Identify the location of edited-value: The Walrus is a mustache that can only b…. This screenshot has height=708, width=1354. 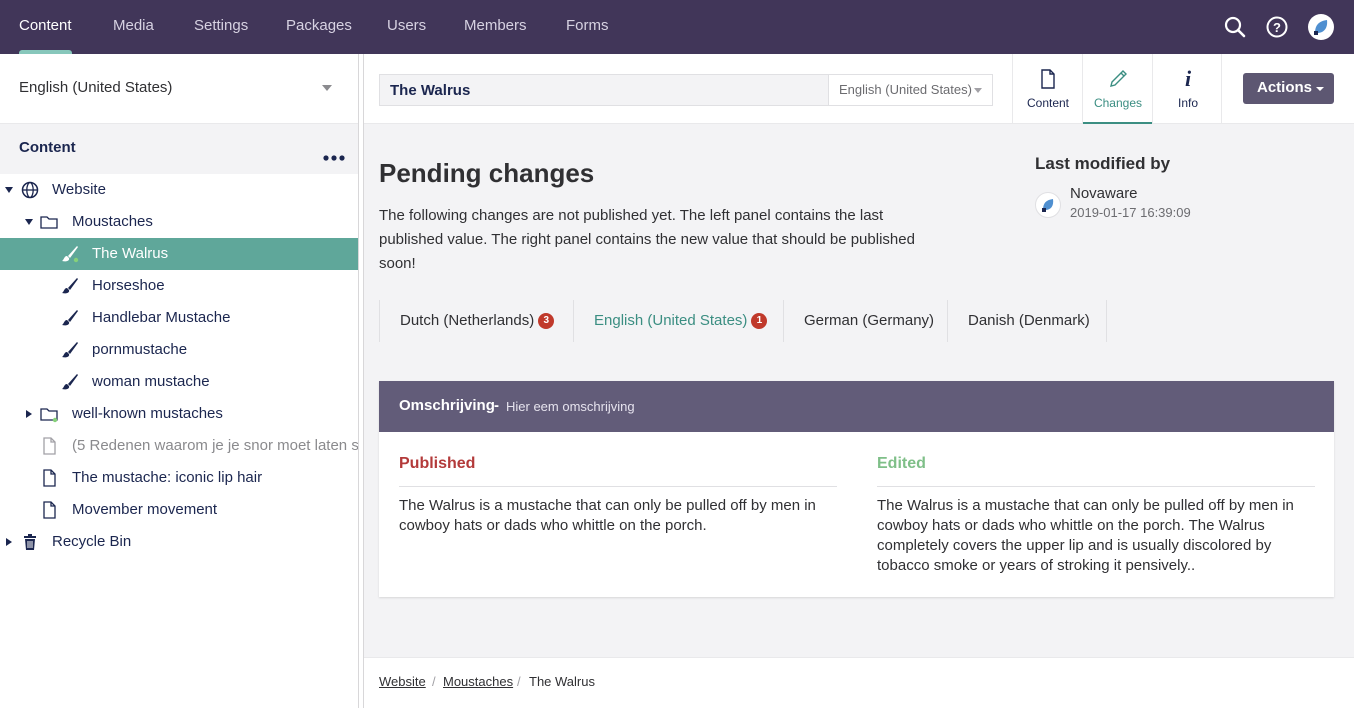
(1085, 535).